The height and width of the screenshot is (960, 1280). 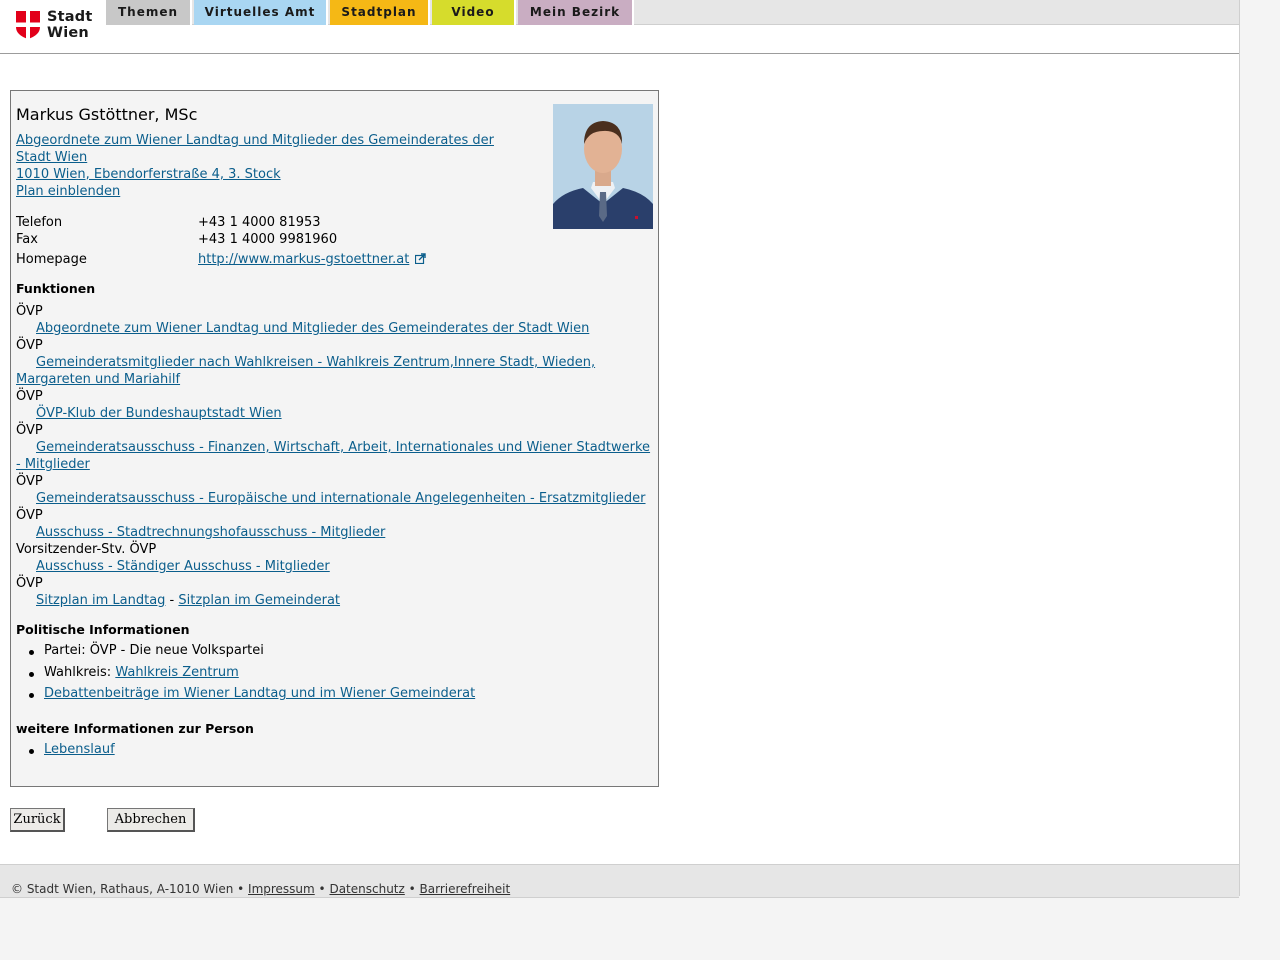 I want to click on list-item: Wahlkreis: Wahlkreis Zentrum, so click(x=243, y=676).